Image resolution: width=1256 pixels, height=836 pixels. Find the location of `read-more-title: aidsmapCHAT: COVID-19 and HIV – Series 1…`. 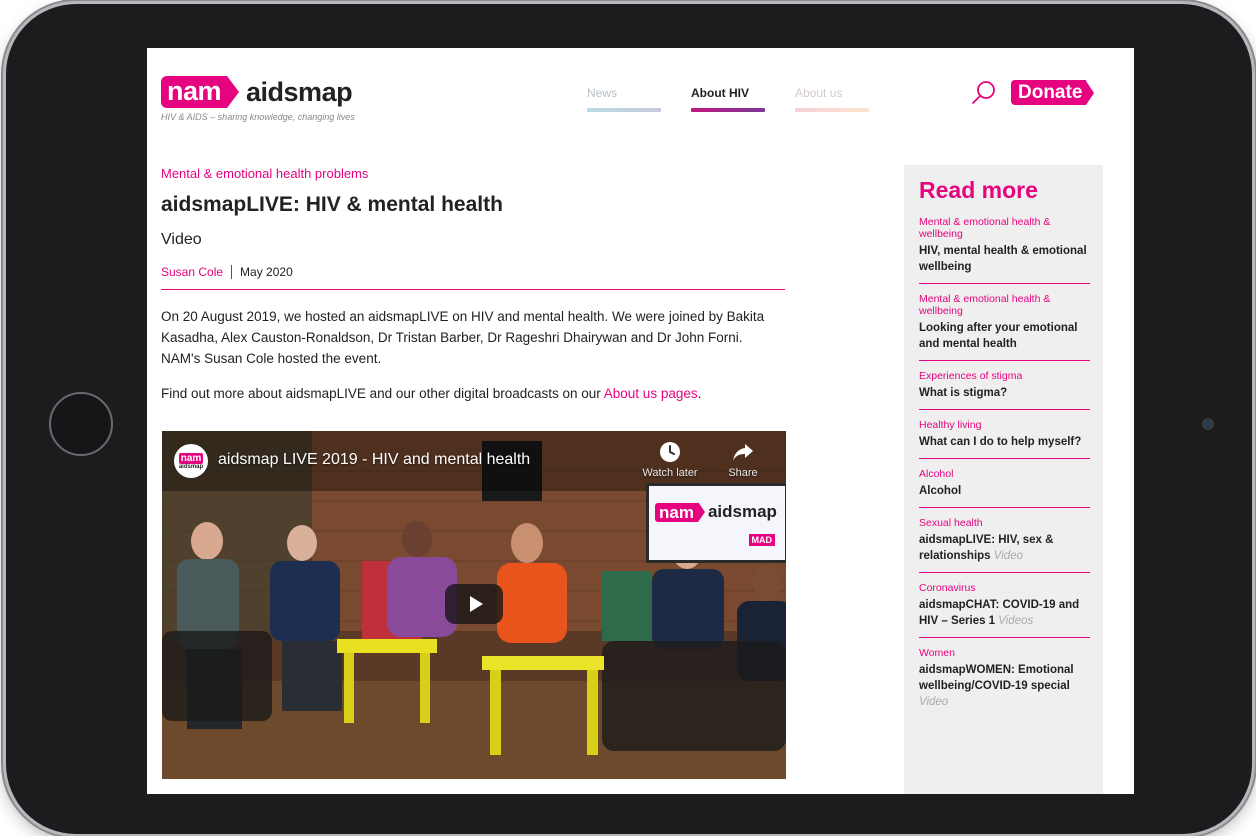

read-more-title: aidsmapCHAT: COVID-19 and HIV – Series 1… is located at coordinates (1004, 613).